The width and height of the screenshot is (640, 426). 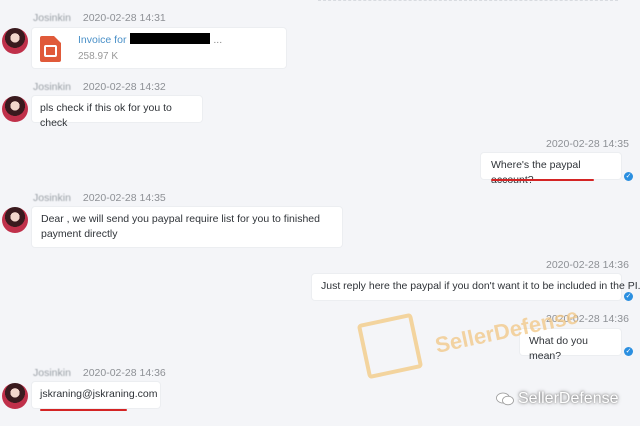 I want to click on wechat-icon, so click(x=505, y=399).